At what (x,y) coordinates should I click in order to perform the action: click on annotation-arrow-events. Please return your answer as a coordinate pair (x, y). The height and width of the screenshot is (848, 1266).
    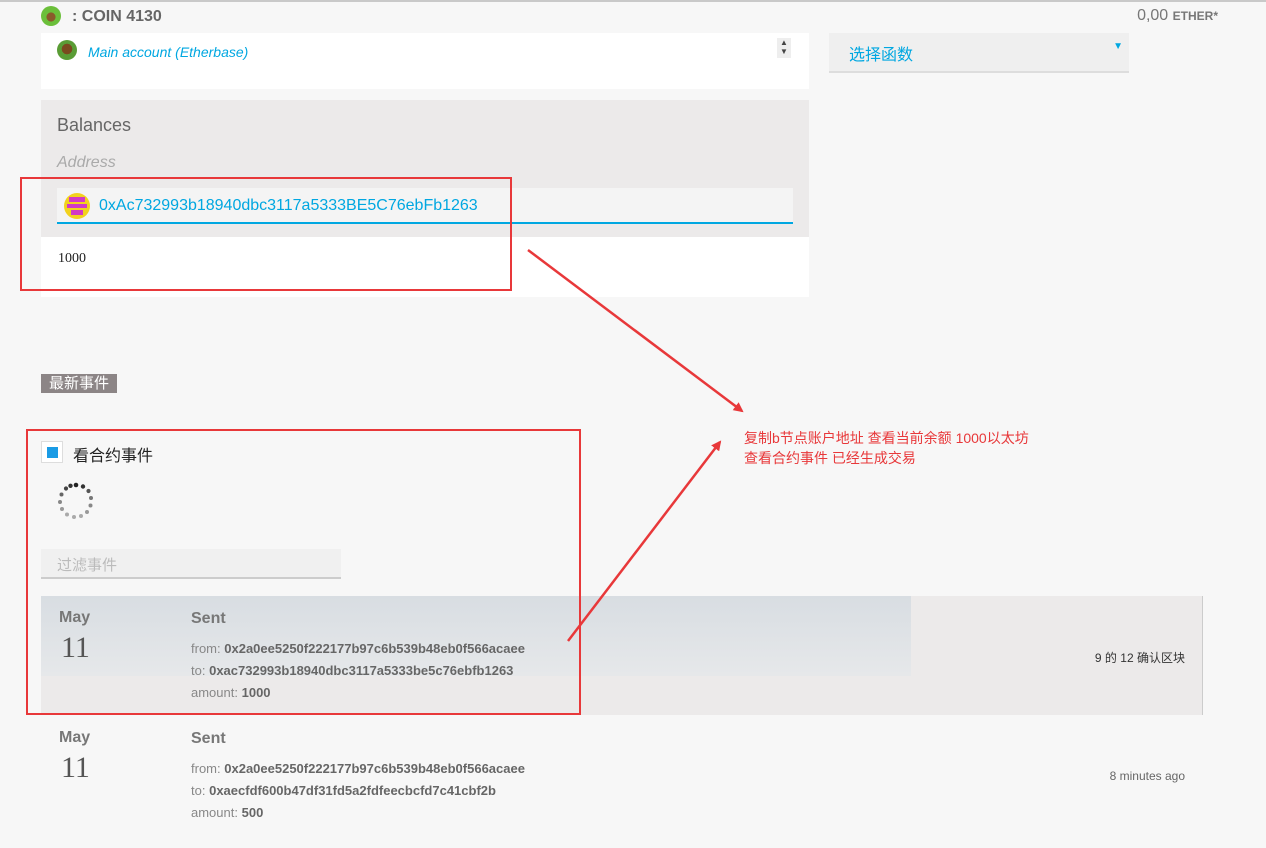
    Looking at the image, I should click on (644, 541).